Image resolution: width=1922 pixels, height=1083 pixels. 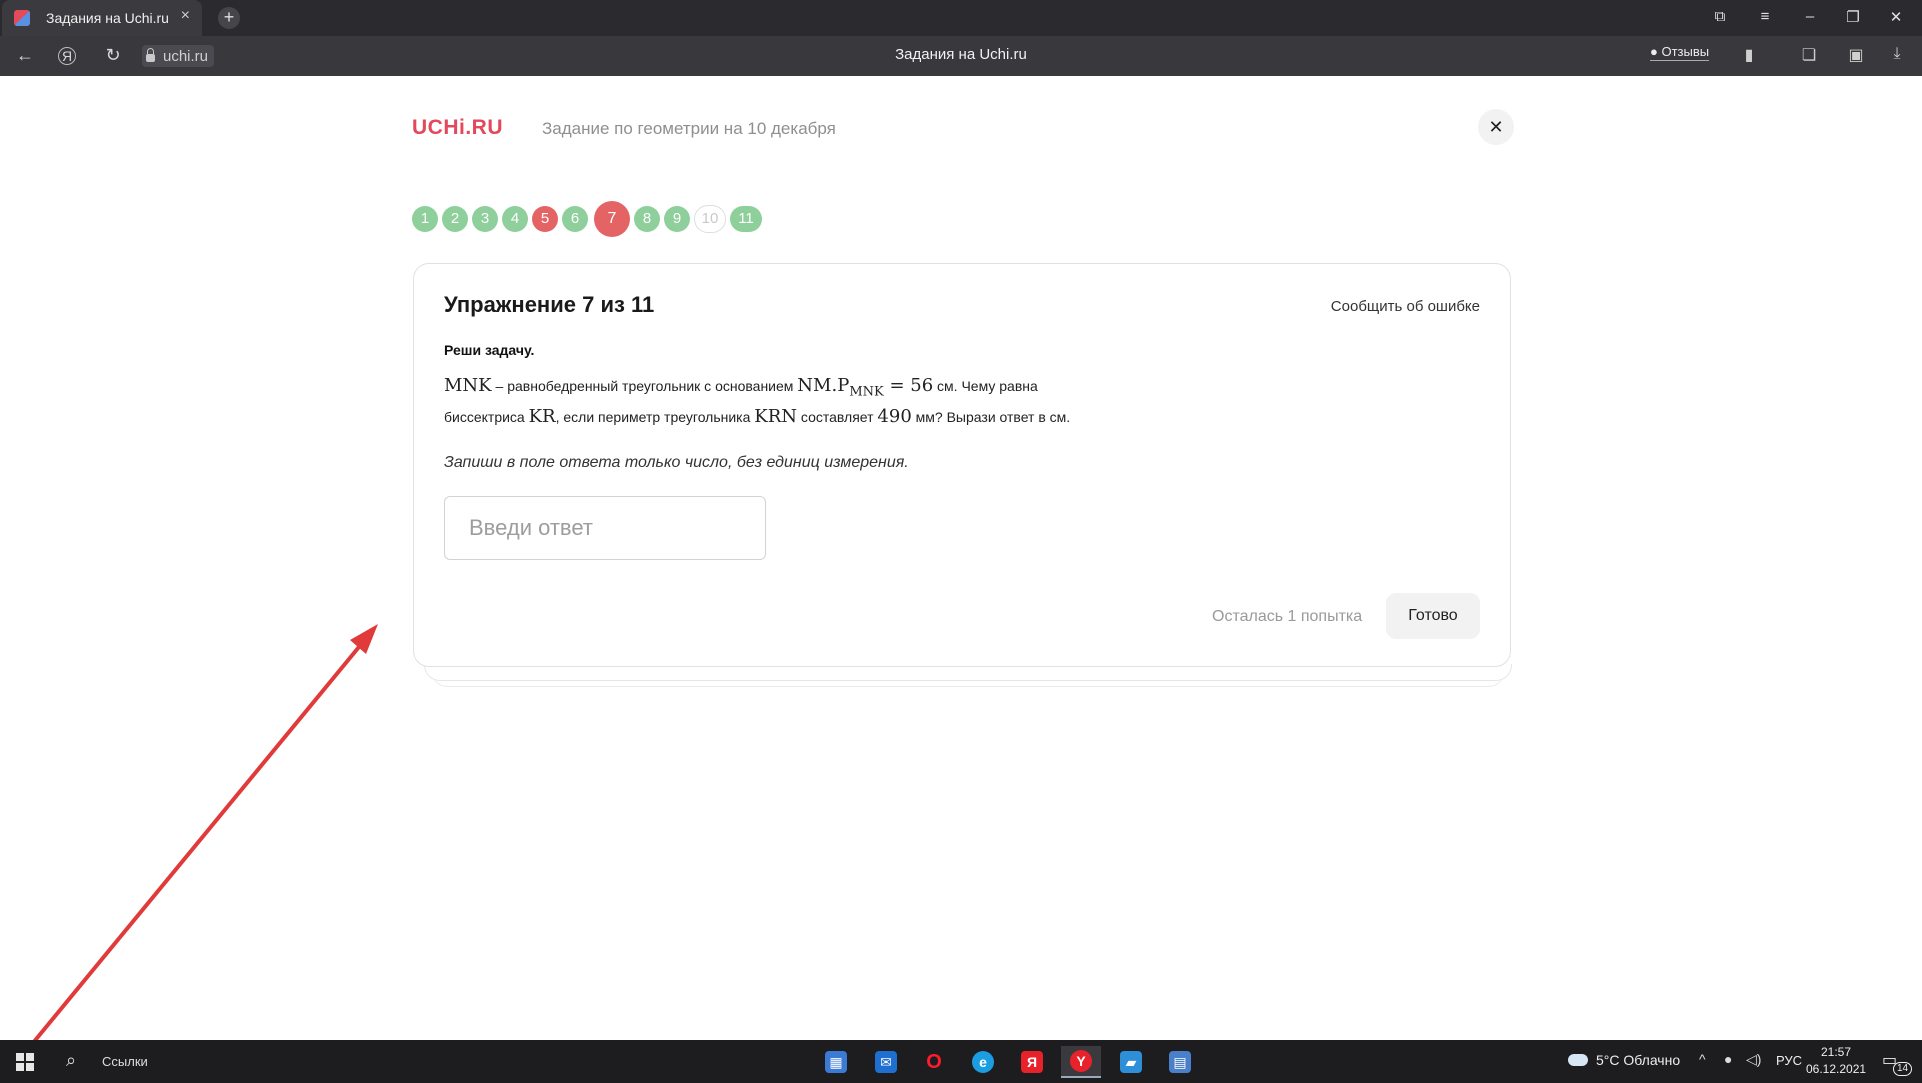 I want to click on chat-bubble-icon: ●, so click(x=1654, y=51).